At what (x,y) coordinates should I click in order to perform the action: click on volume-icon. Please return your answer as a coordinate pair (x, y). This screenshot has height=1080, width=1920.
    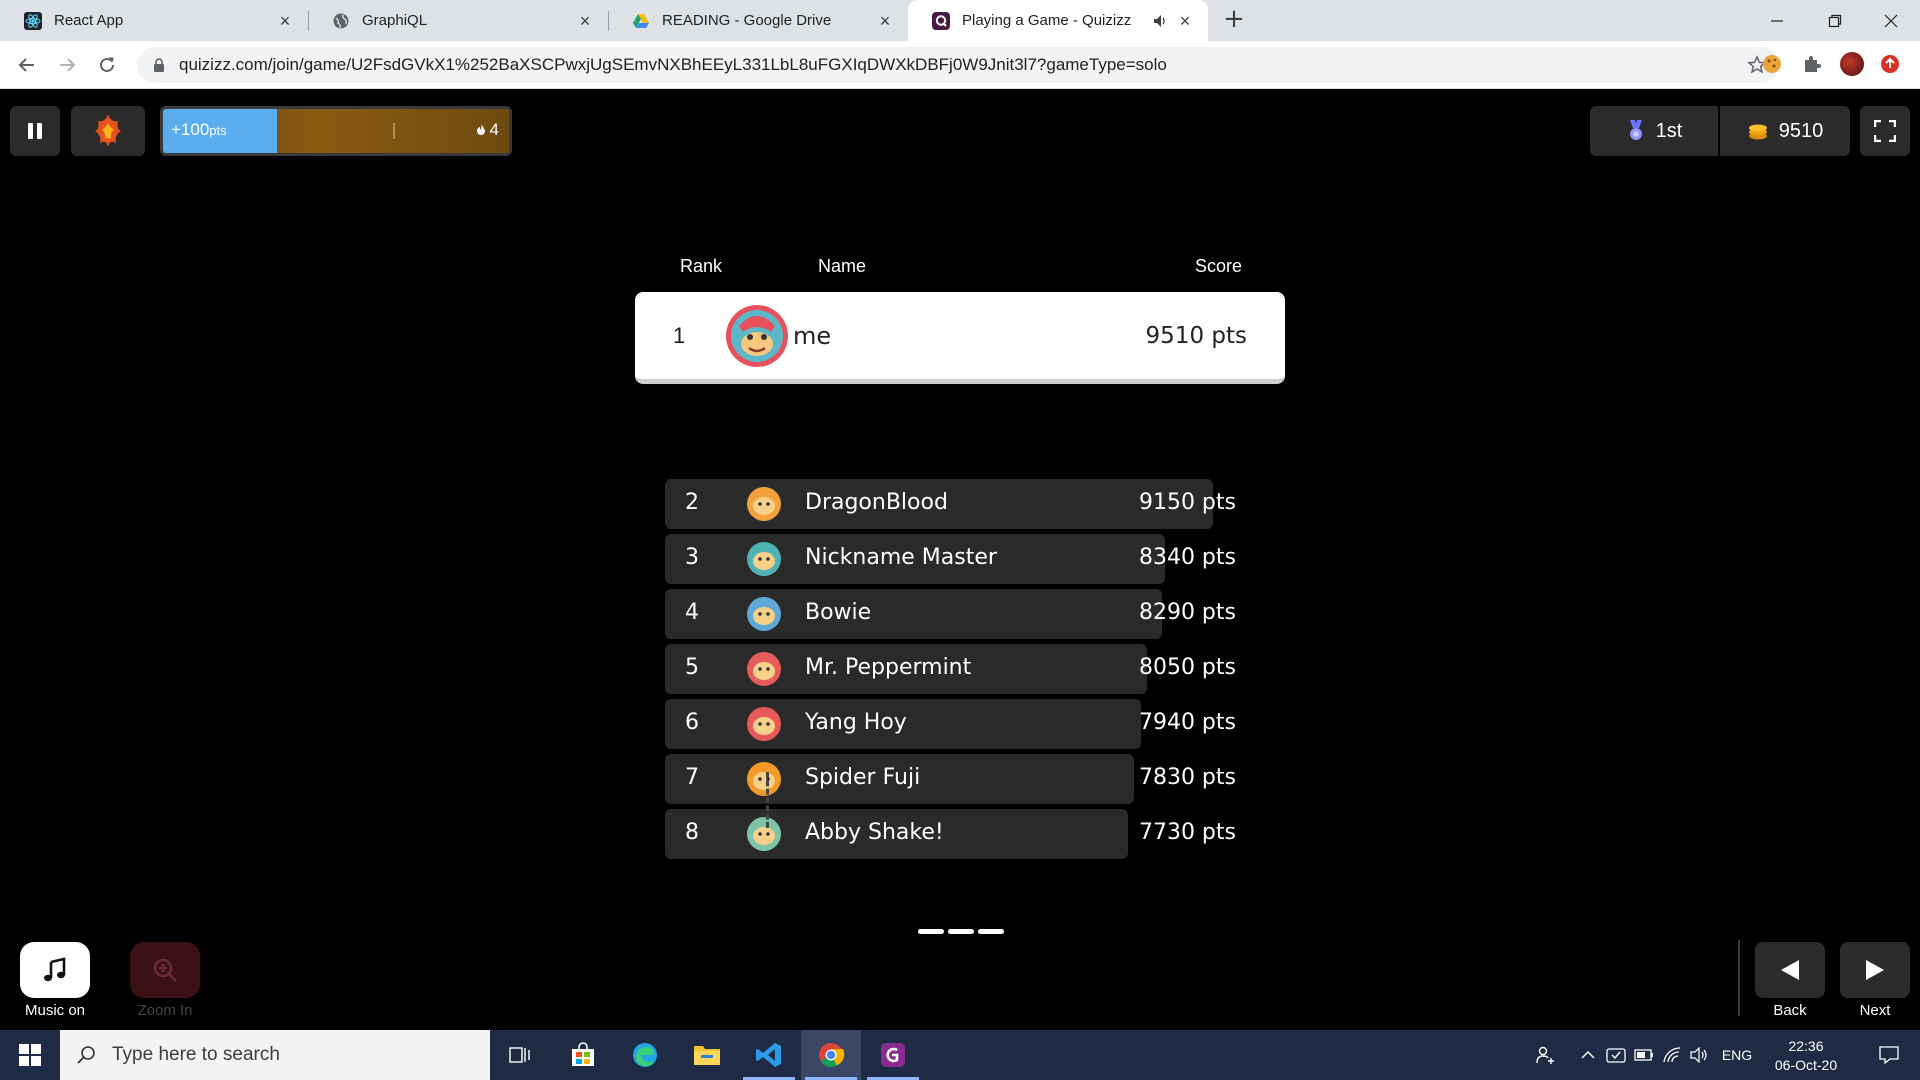
    Looking at the image, I should click on (1698, 1055).